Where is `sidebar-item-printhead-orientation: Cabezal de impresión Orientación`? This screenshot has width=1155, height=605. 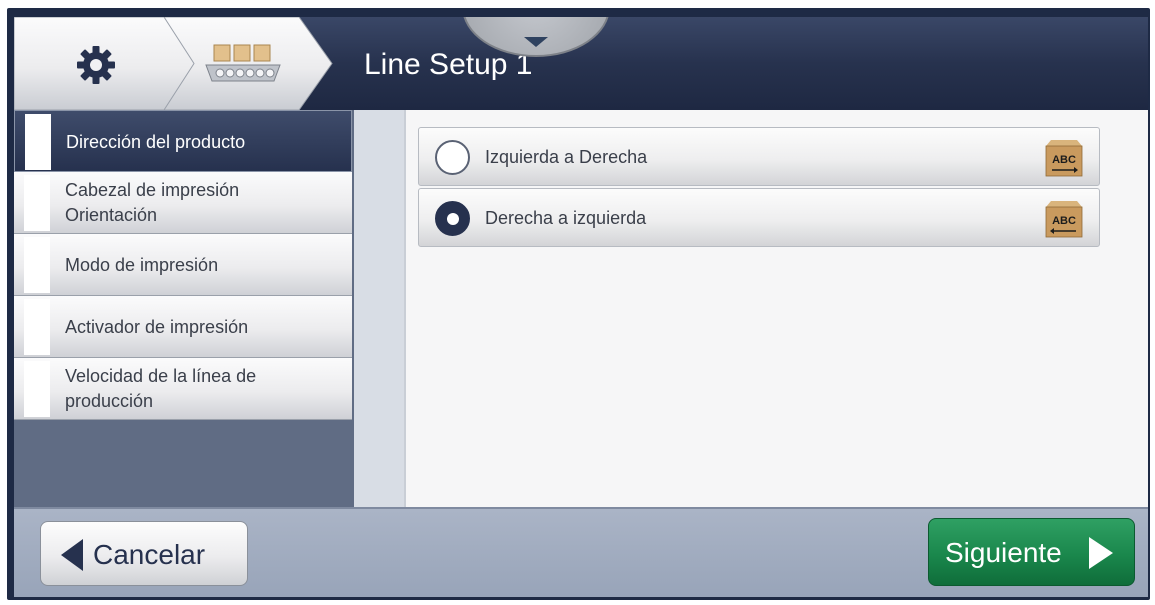 sidebar-item-printhead-orientation: Cabezal de impresión Orientación is located at coordinates (183, 203).